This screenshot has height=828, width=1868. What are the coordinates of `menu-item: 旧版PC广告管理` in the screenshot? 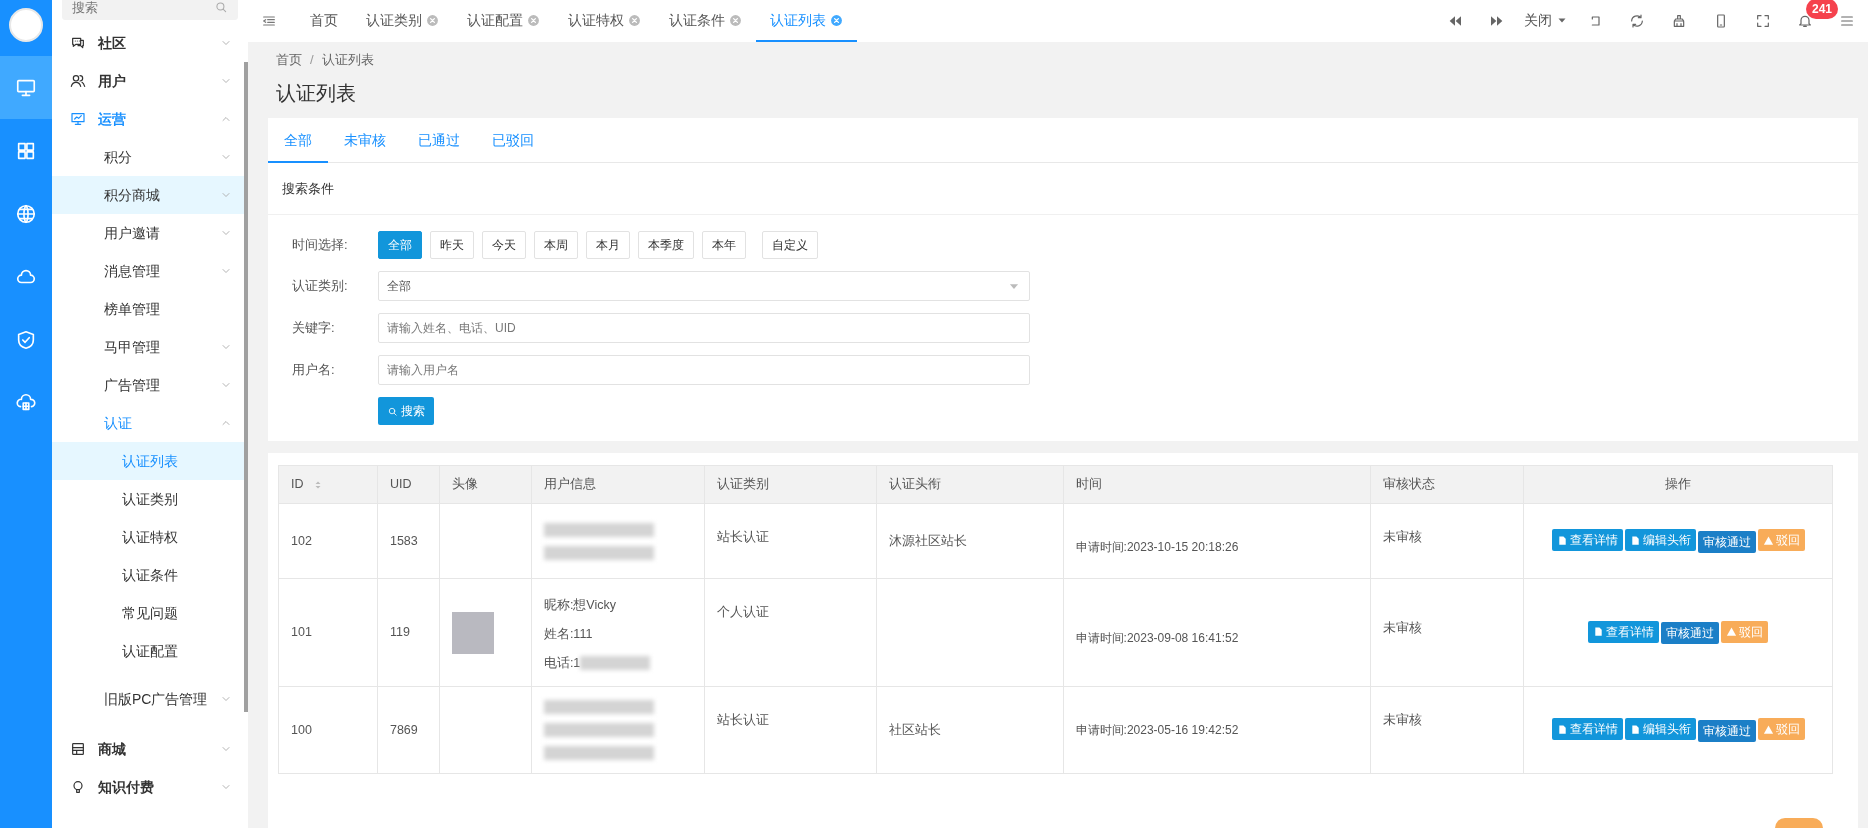 It's located at (150, 699).